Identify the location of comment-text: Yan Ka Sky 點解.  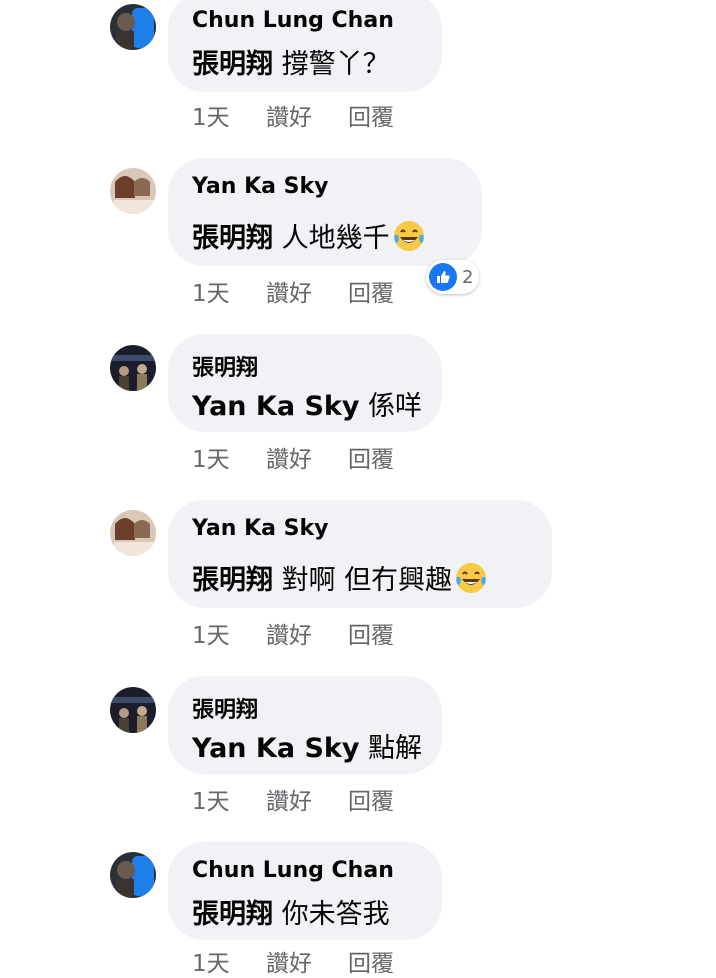
(307, 745).